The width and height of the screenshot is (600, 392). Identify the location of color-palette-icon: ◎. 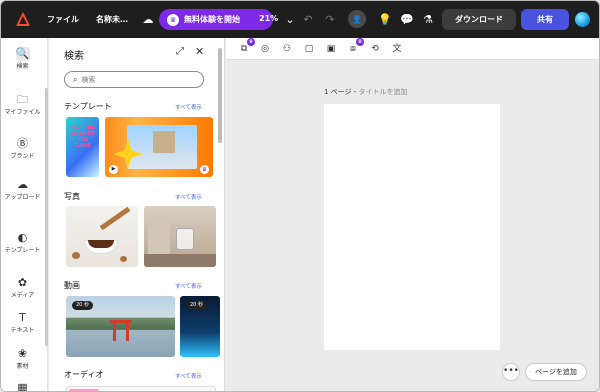
(265, 49).